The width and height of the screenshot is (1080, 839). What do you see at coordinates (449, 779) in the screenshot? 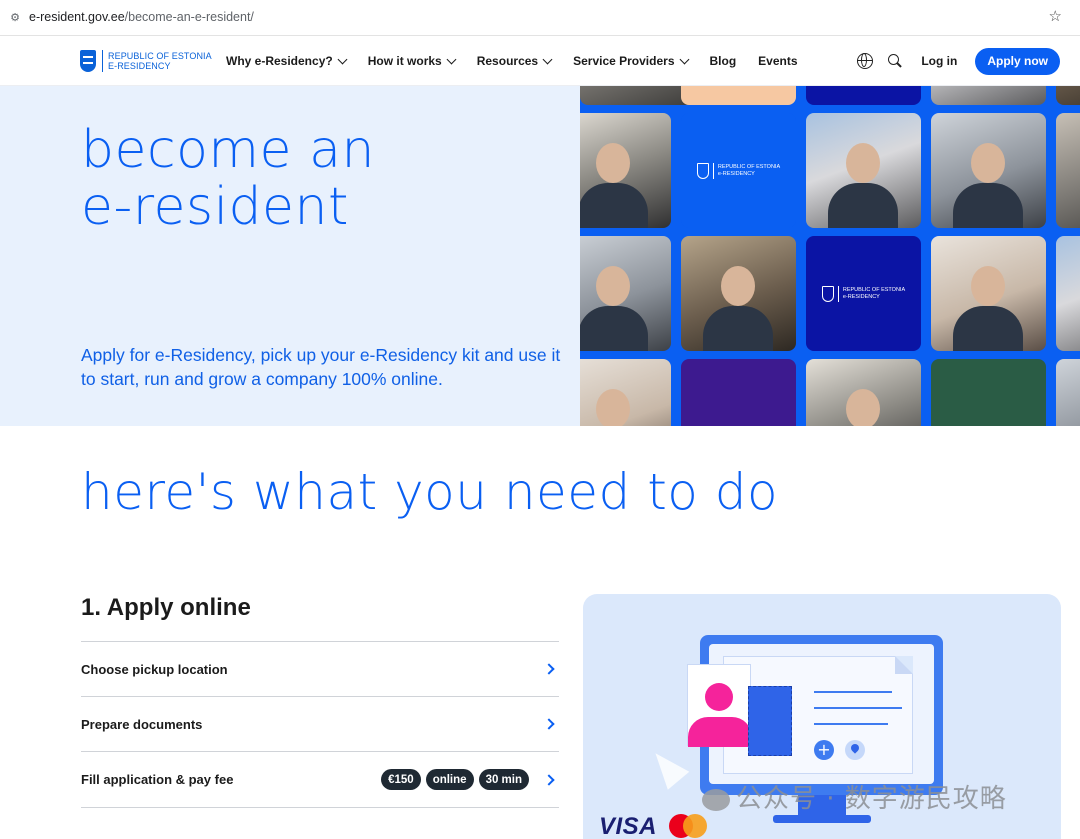
I see `mode-chip: online` at bounding box center [449, 779].